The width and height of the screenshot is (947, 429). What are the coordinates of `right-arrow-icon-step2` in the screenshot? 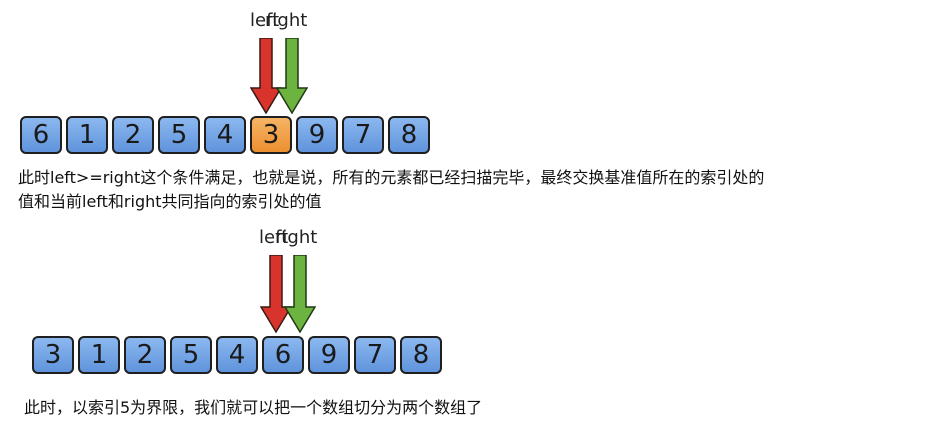 It's located at (300, 294).